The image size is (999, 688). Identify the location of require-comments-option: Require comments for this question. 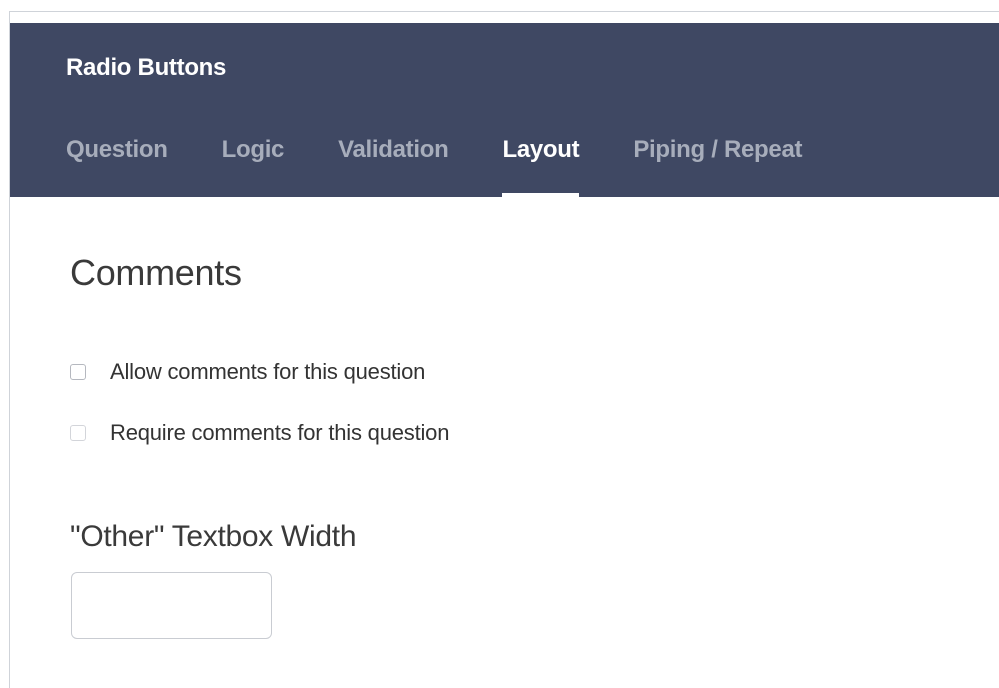
(259, 433).